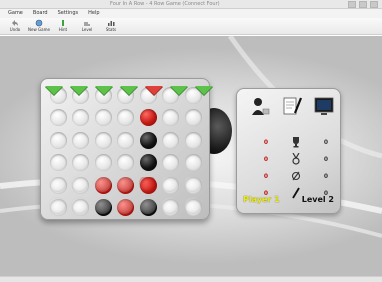  What do you see at coordinates (39, 23) in the screenshot?
I see `new-game-icon` at bounding box center [39, 23].